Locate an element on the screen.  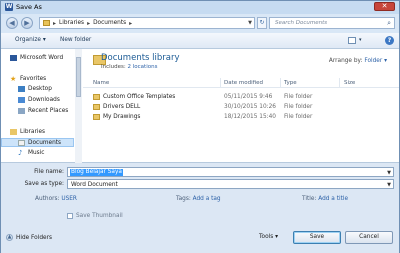
column-header-type: Type is located at coordinates (290, 83).